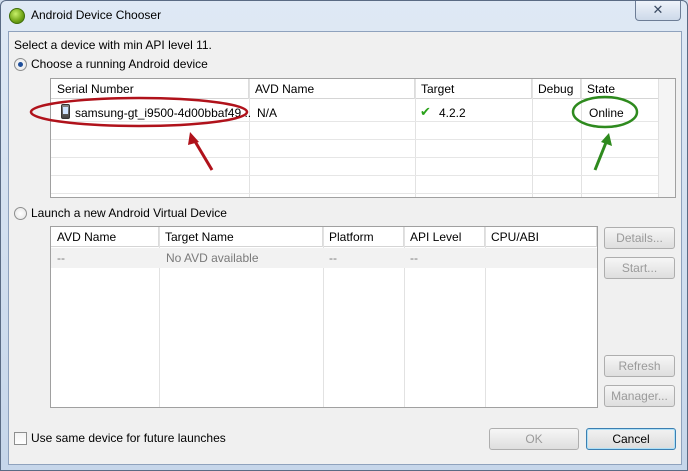 The image size is (688, 471). Describe the element at coordinates (324, 258) in the screenshot. I see `table-row: -- No AVD available -- --` at that location.